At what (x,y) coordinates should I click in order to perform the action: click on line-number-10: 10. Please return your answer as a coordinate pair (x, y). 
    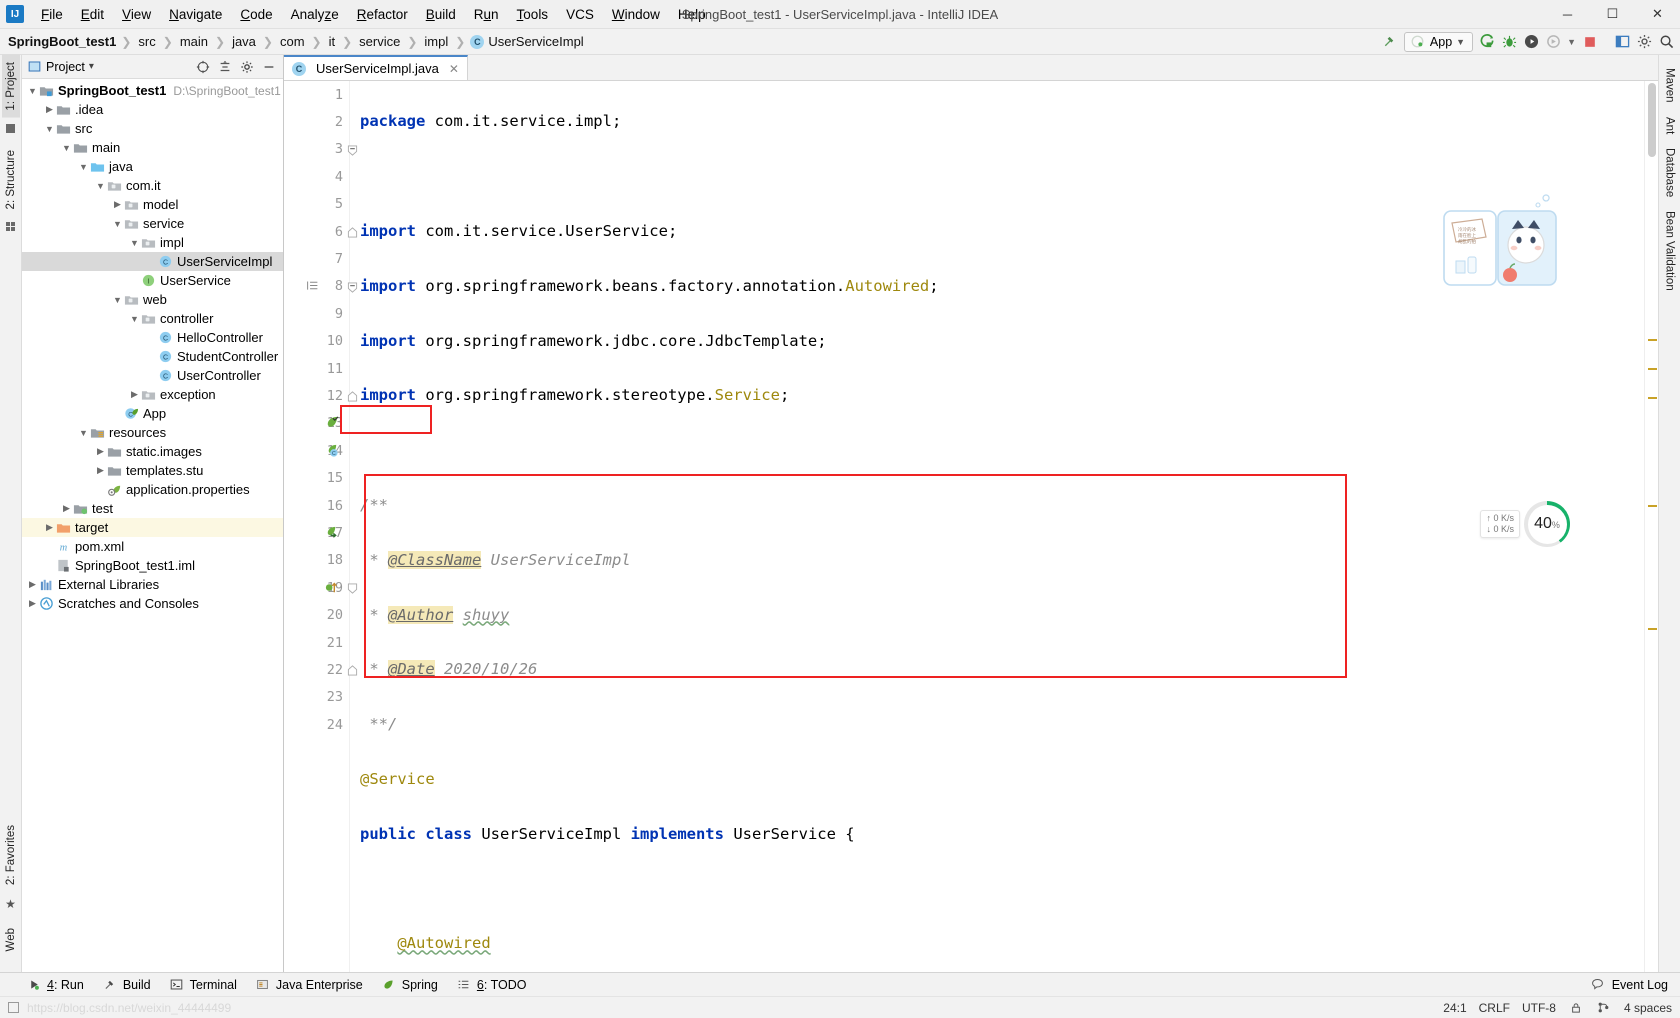
    Looking at the image, I should click on (316, 341).